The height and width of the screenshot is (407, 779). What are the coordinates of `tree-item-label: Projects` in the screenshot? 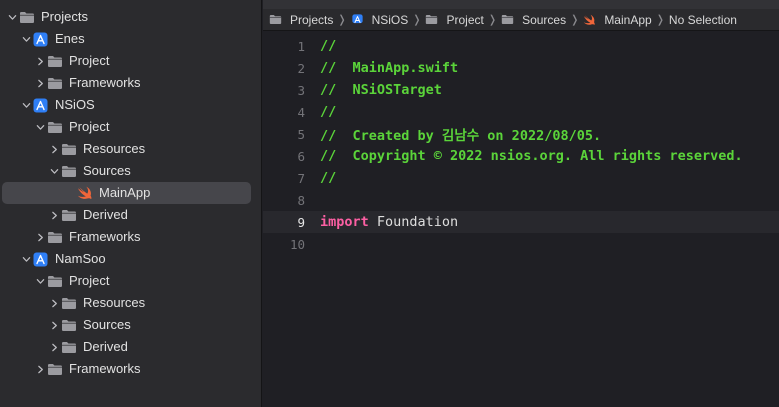 It's located at (64, 16).